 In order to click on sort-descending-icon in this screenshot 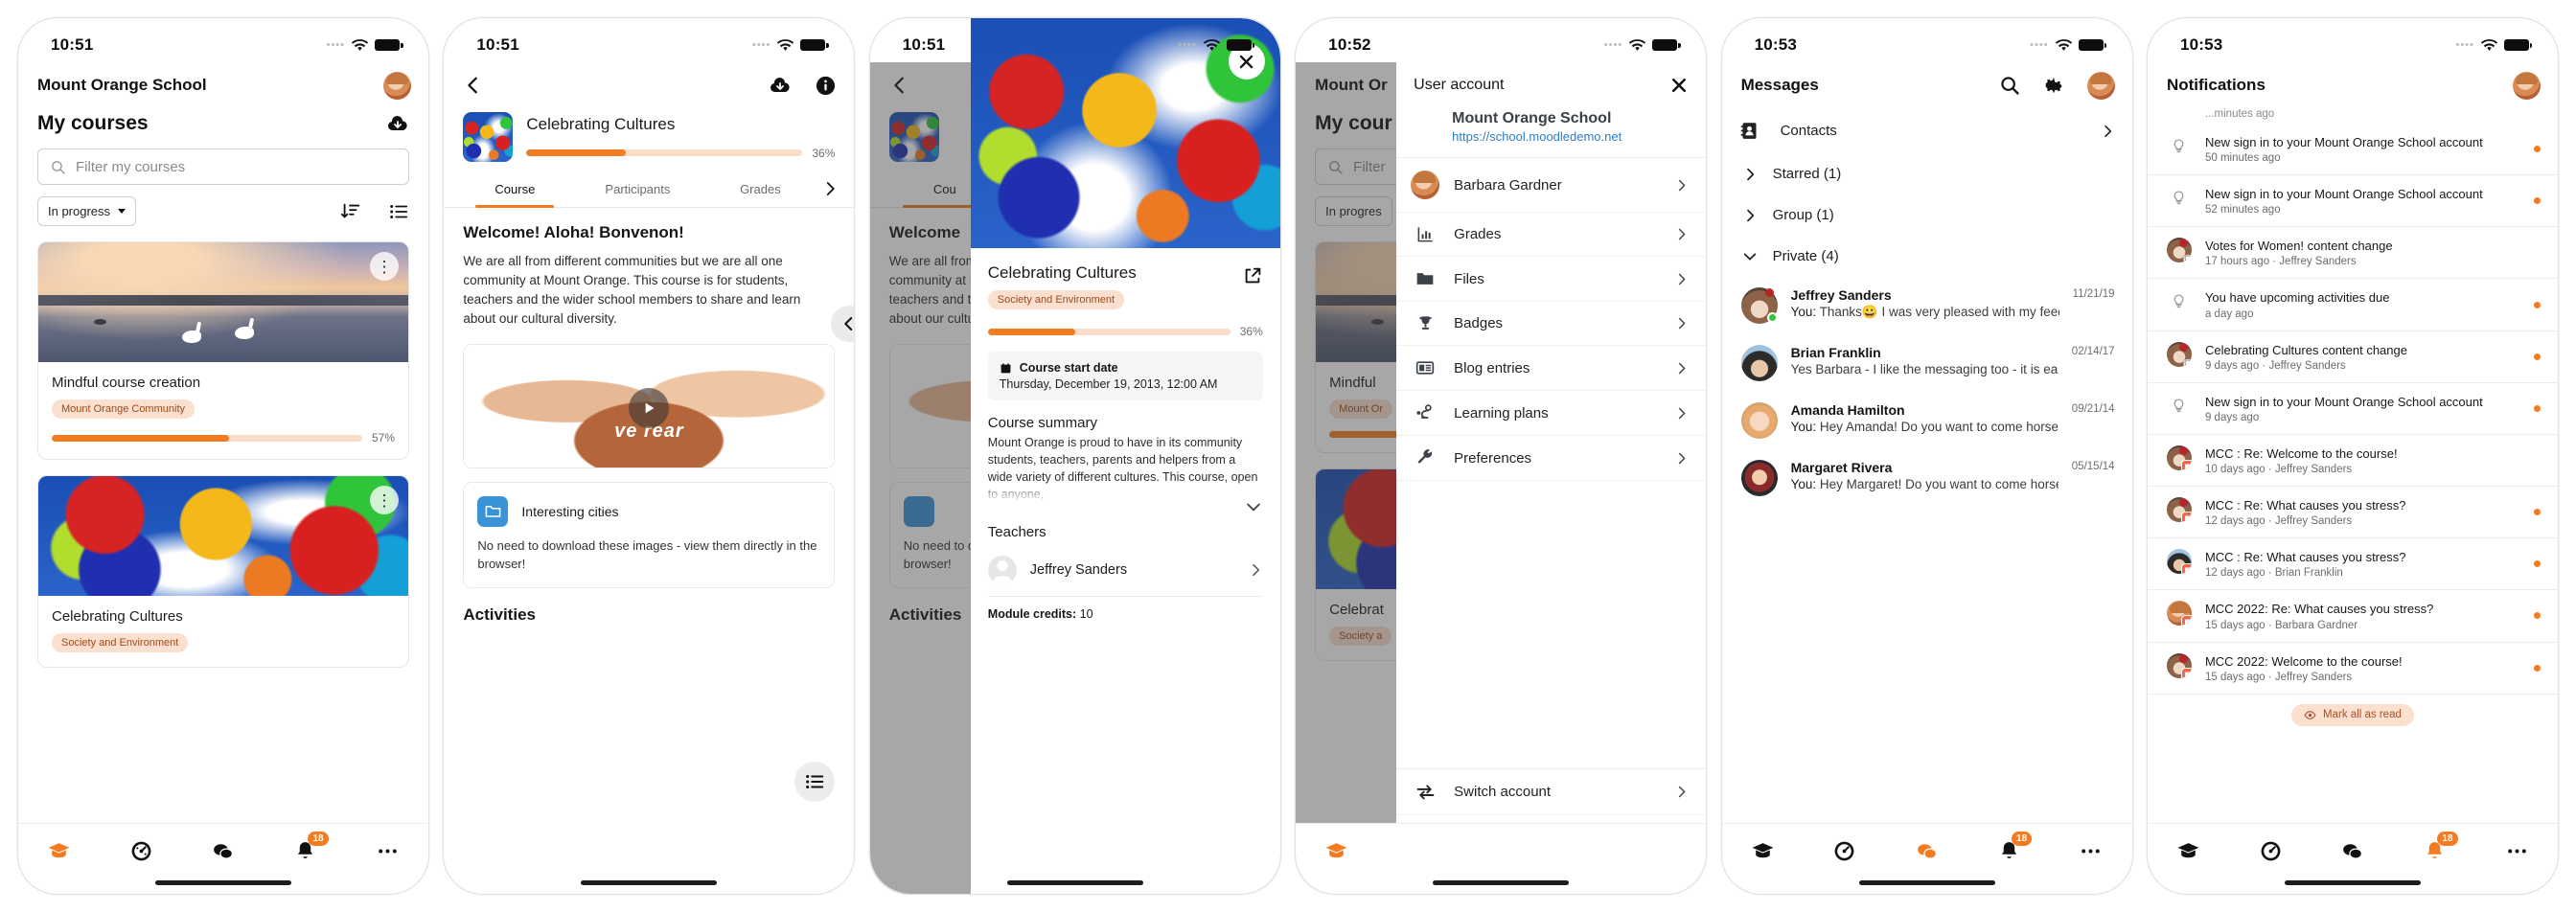, I will do `click(350, 211)`.